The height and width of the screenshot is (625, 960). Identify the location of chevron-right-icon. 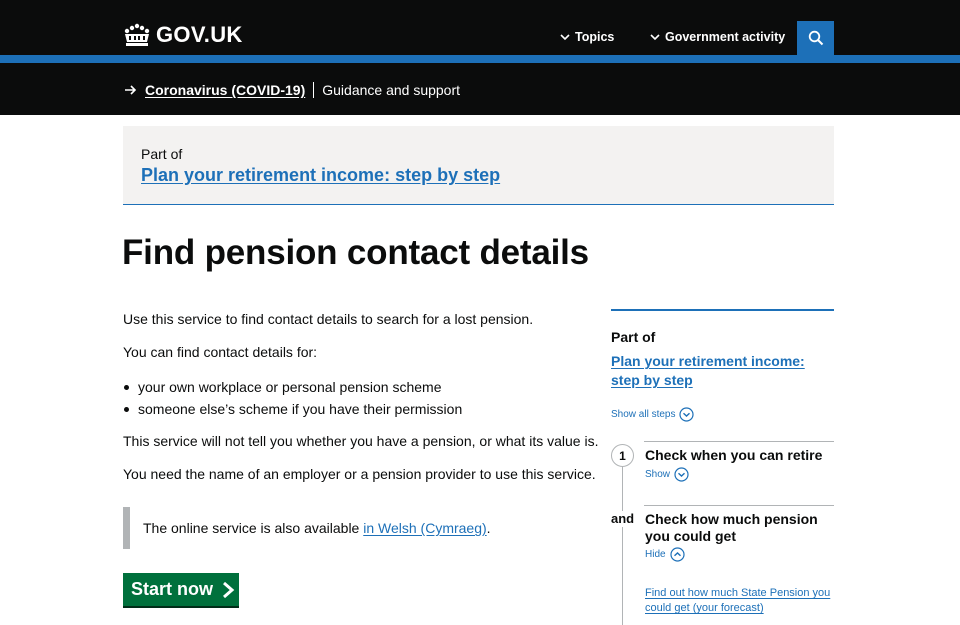
(229, 589).